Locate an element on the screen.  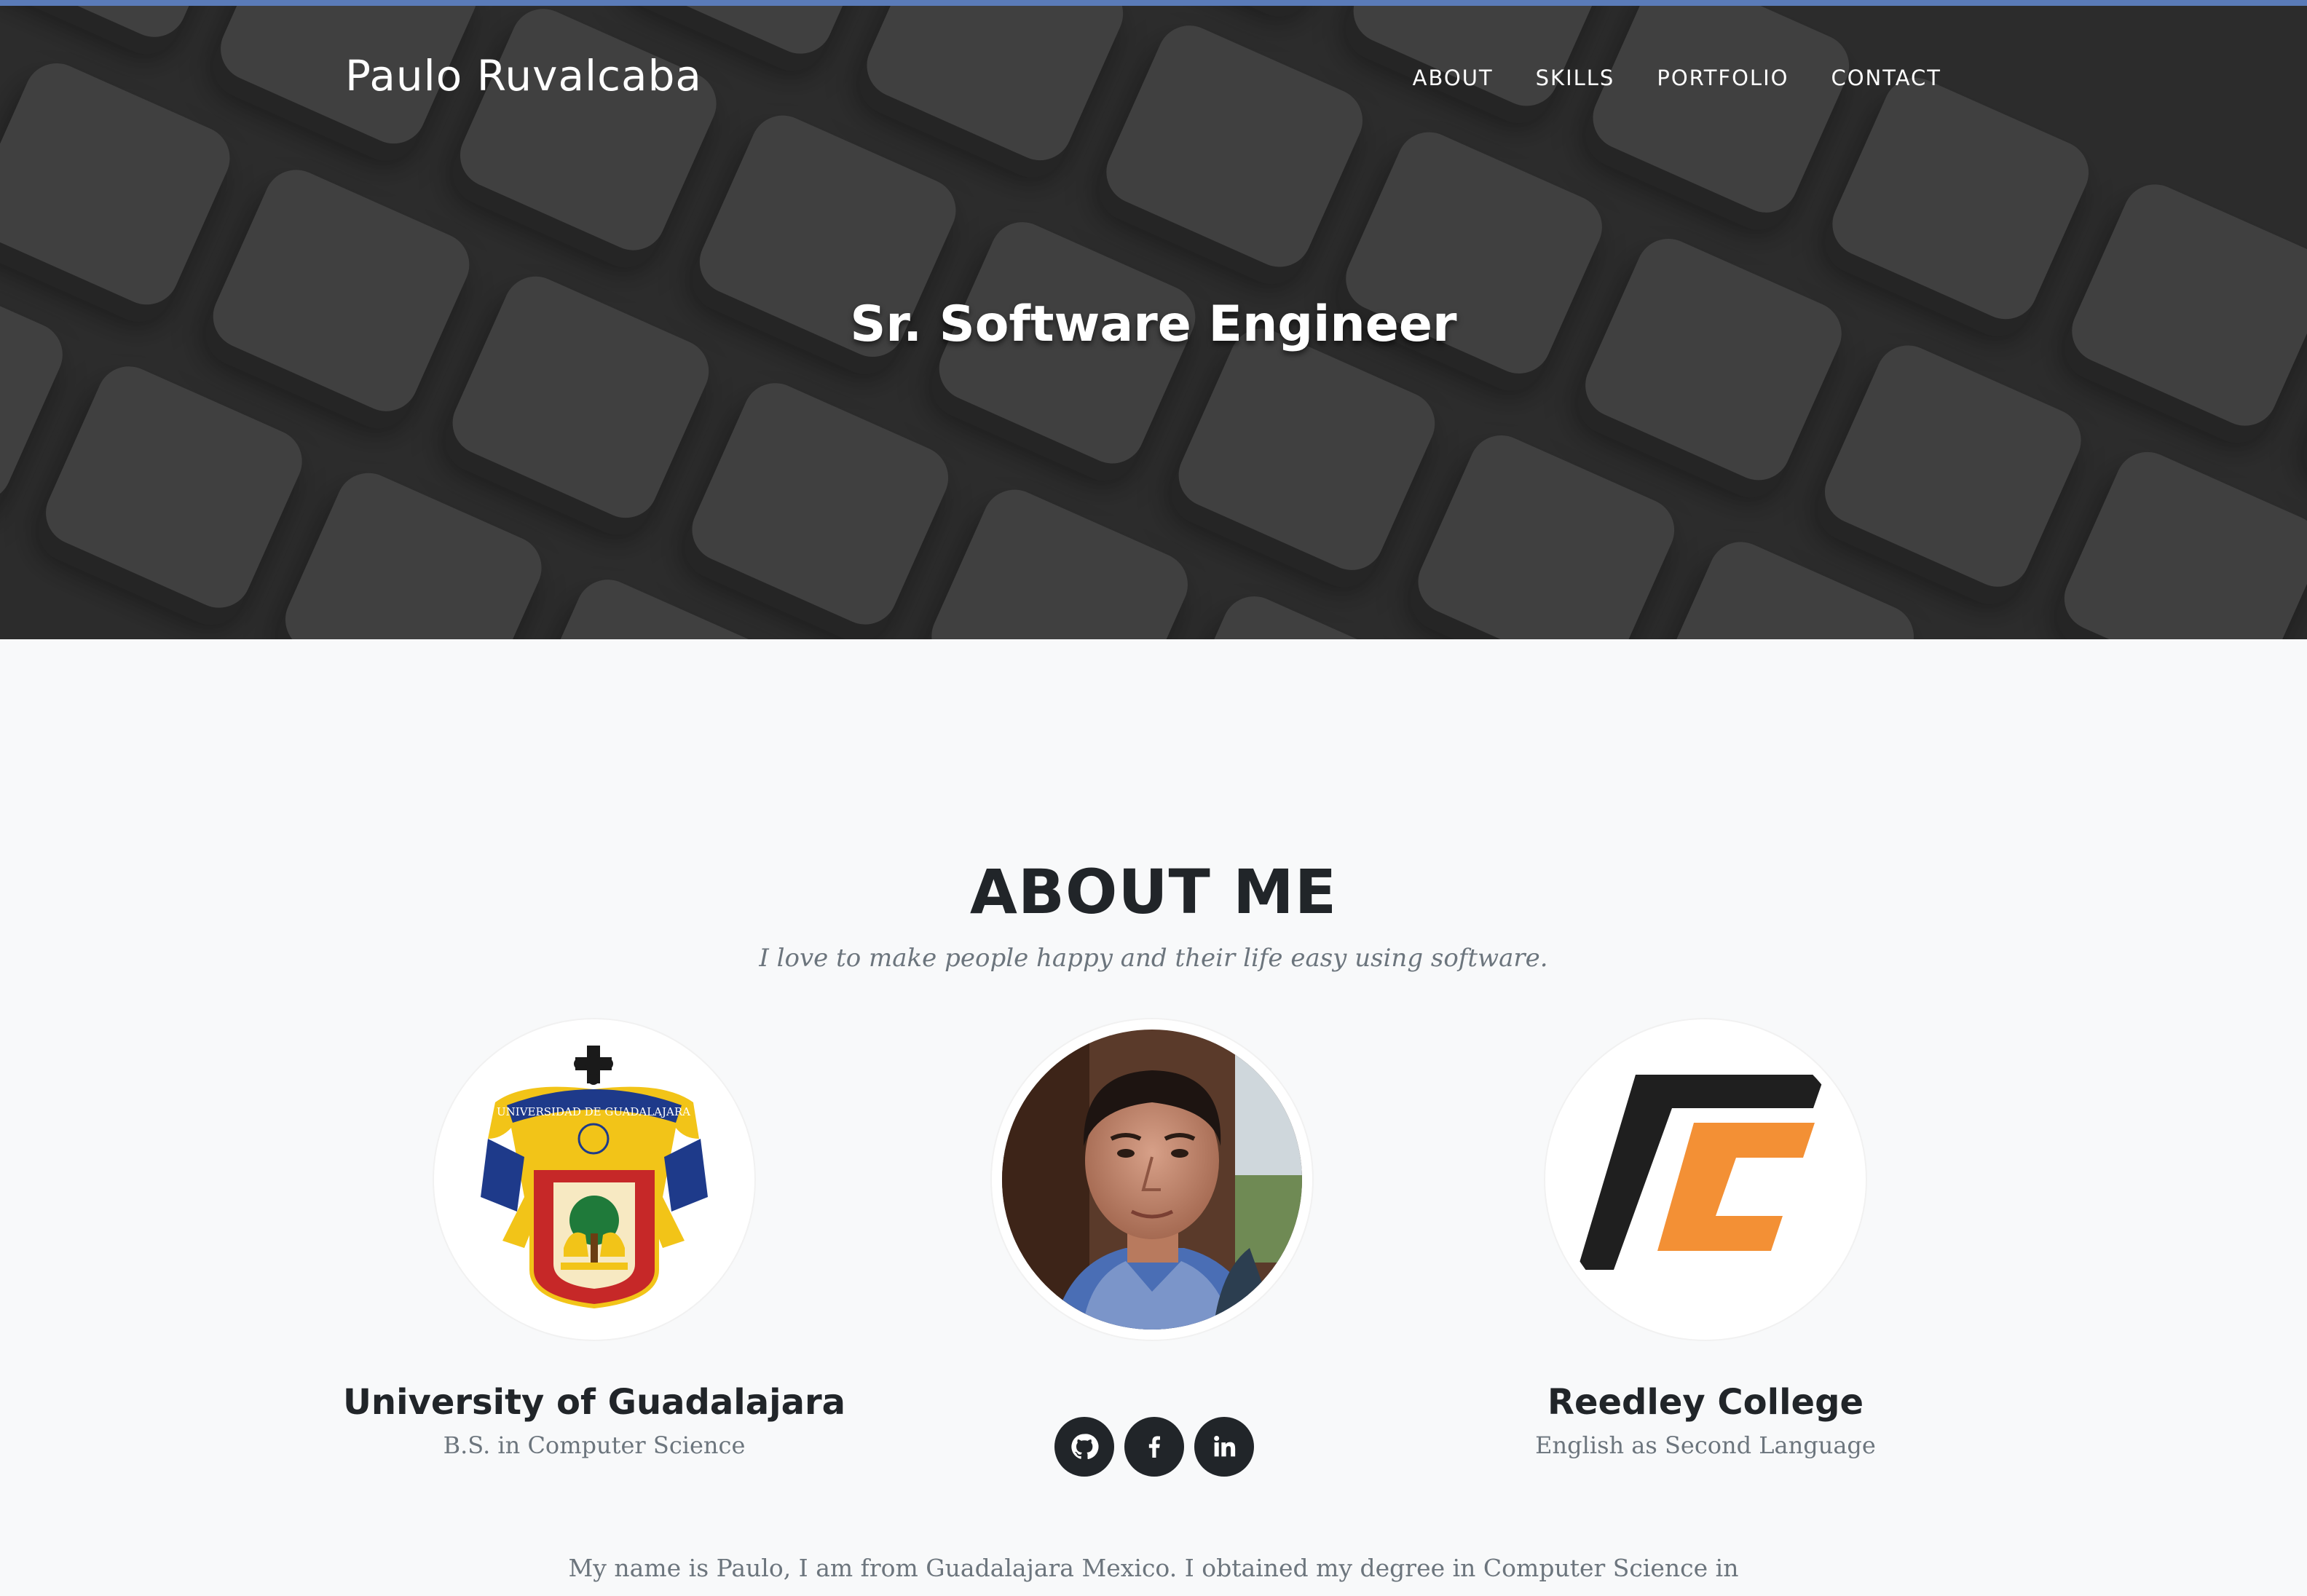
main-nav: ABOUT SKILLS PORTFOLIO CONTACT is located at coordinates (1677, 78).